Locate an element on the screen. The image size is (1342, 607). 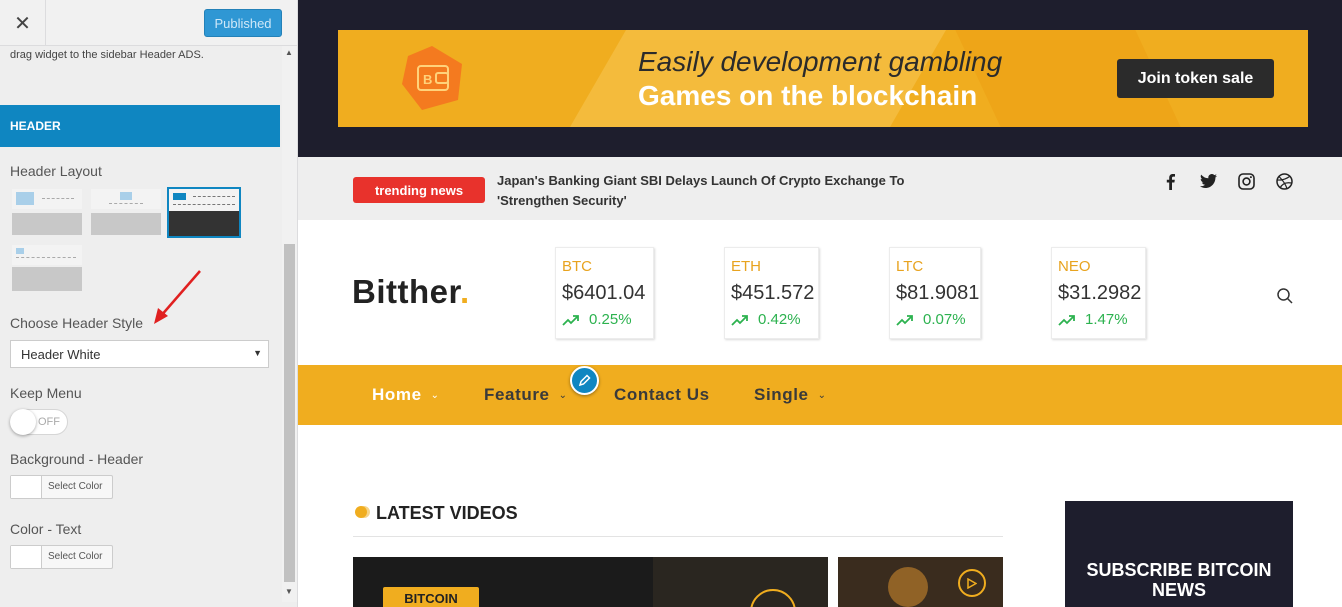
nav-item-home: Home ⌄ is located at coordinates (406, 395).